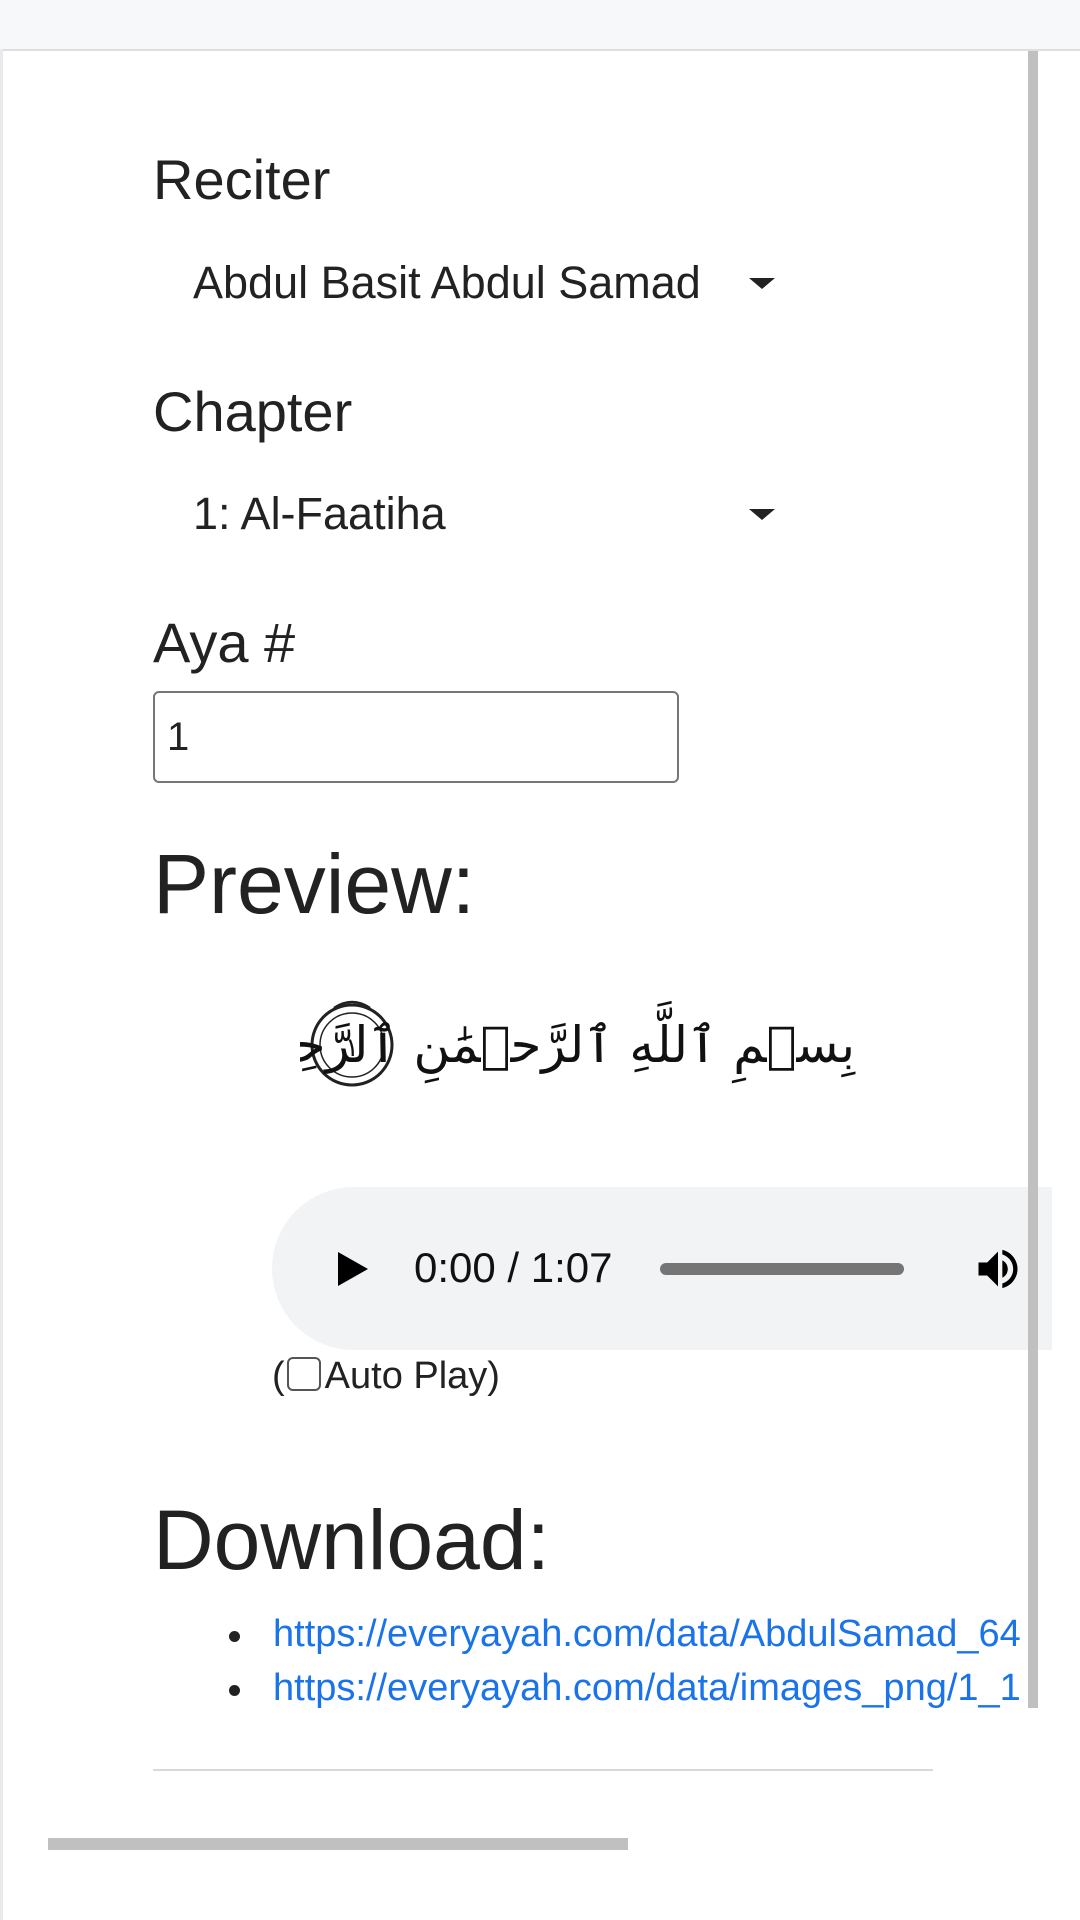 This screenshot has height=1920, width=1080. Describe the element at coordinates (338, 1844) in the screenshot. I see `horizontal-scrollbar` at that location.